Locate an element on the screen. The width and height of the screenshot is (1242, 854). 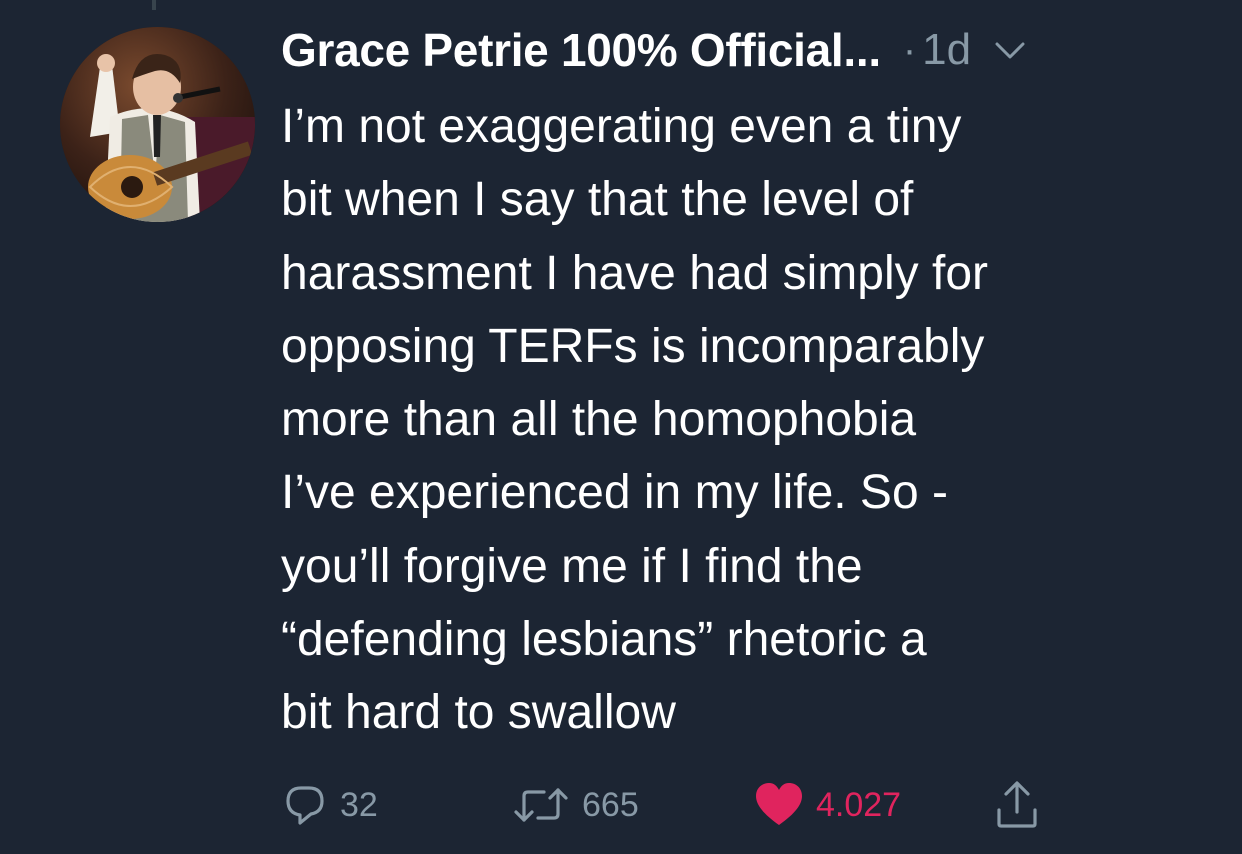
tweet-header: Grace Petrie 100% Official... · 1d is located at coordinates (741, 50).